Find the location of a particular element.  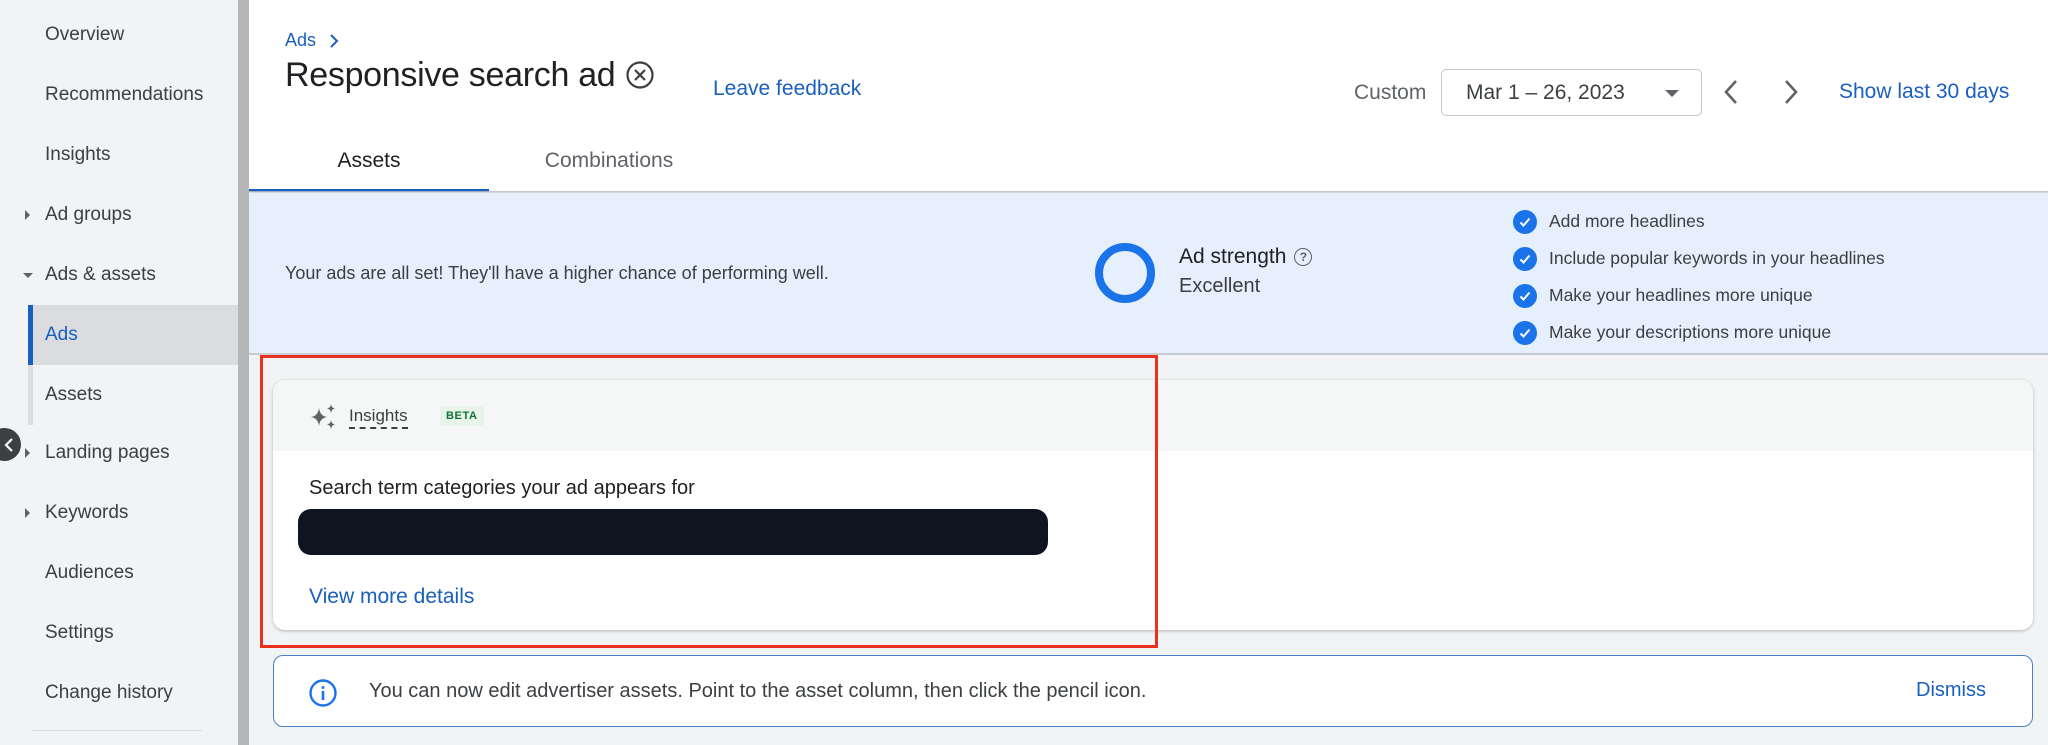

checklist-item: Make your headlines more unique is located at coordinates (1699, 295).